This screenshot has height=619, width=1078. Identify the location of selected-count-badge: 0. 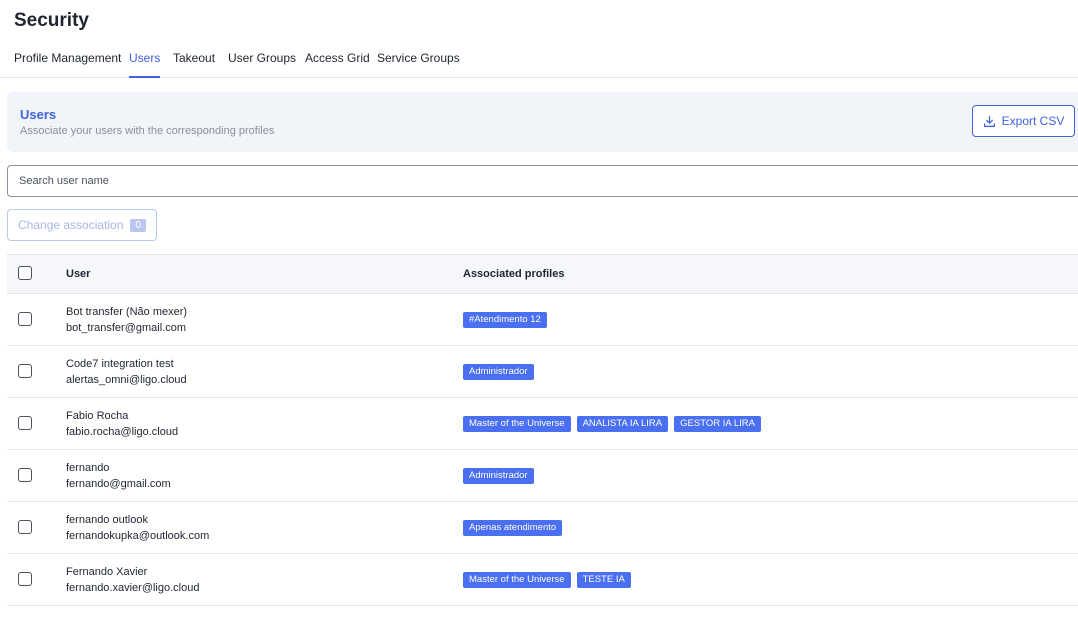
(138, 225).